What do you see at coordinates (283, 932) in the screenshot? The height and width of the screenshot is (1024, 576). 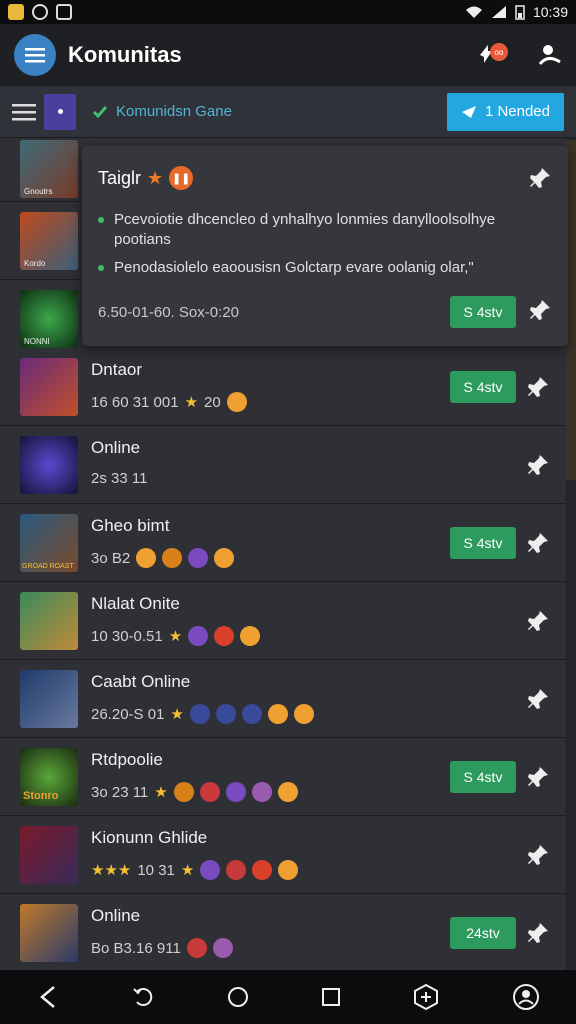 I see `list-item: Online Bo B3.16 911 24stv` at bounding box center [283, 932].